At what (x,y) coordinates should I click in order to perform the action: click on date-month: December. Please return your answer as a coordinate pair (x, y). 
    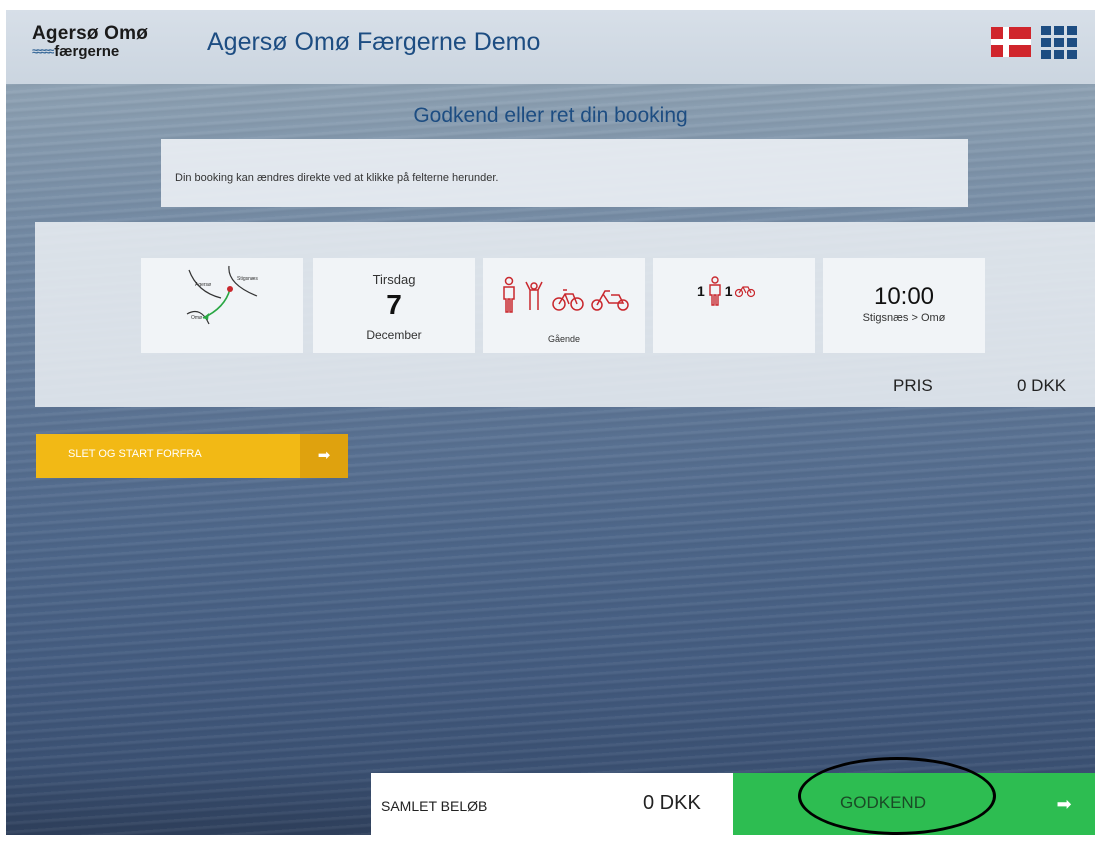
    Looking at the image, I should click on (394, 335).